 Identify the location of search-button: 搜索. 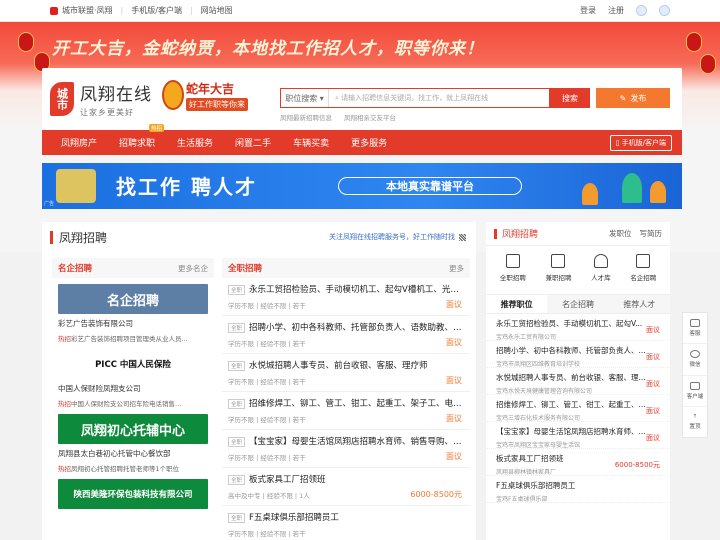
(570, 98).